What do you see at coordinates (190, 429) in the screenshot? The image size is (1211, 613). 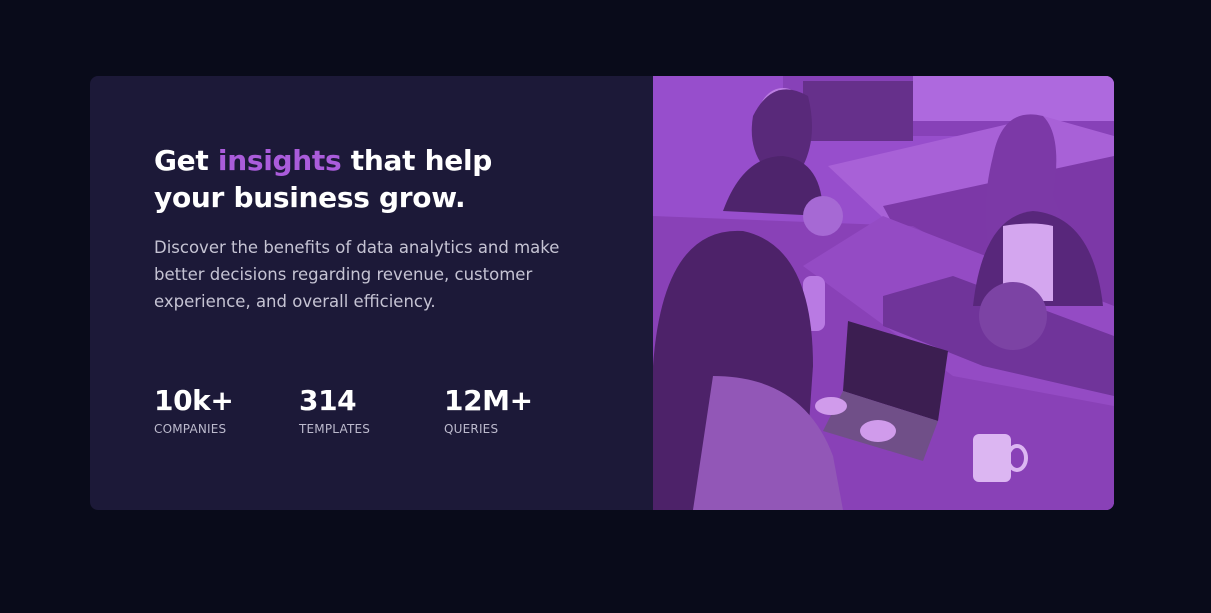 I see `stat-label: COMPANIES` at bounding box center [190, 429].